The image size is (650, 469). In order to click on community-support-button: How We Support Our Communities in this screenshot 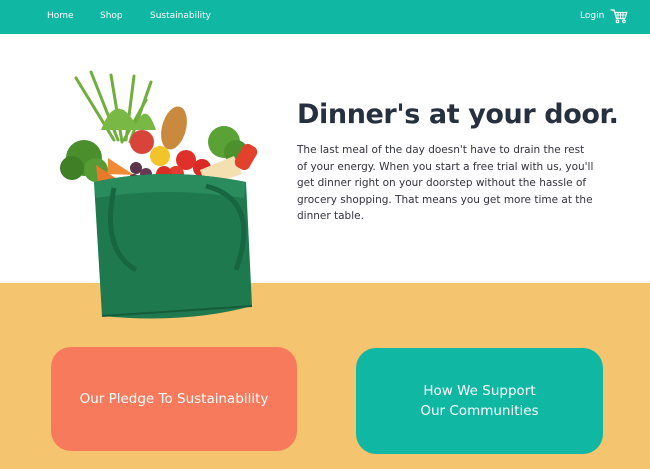, I will do `click(479, 401)`.